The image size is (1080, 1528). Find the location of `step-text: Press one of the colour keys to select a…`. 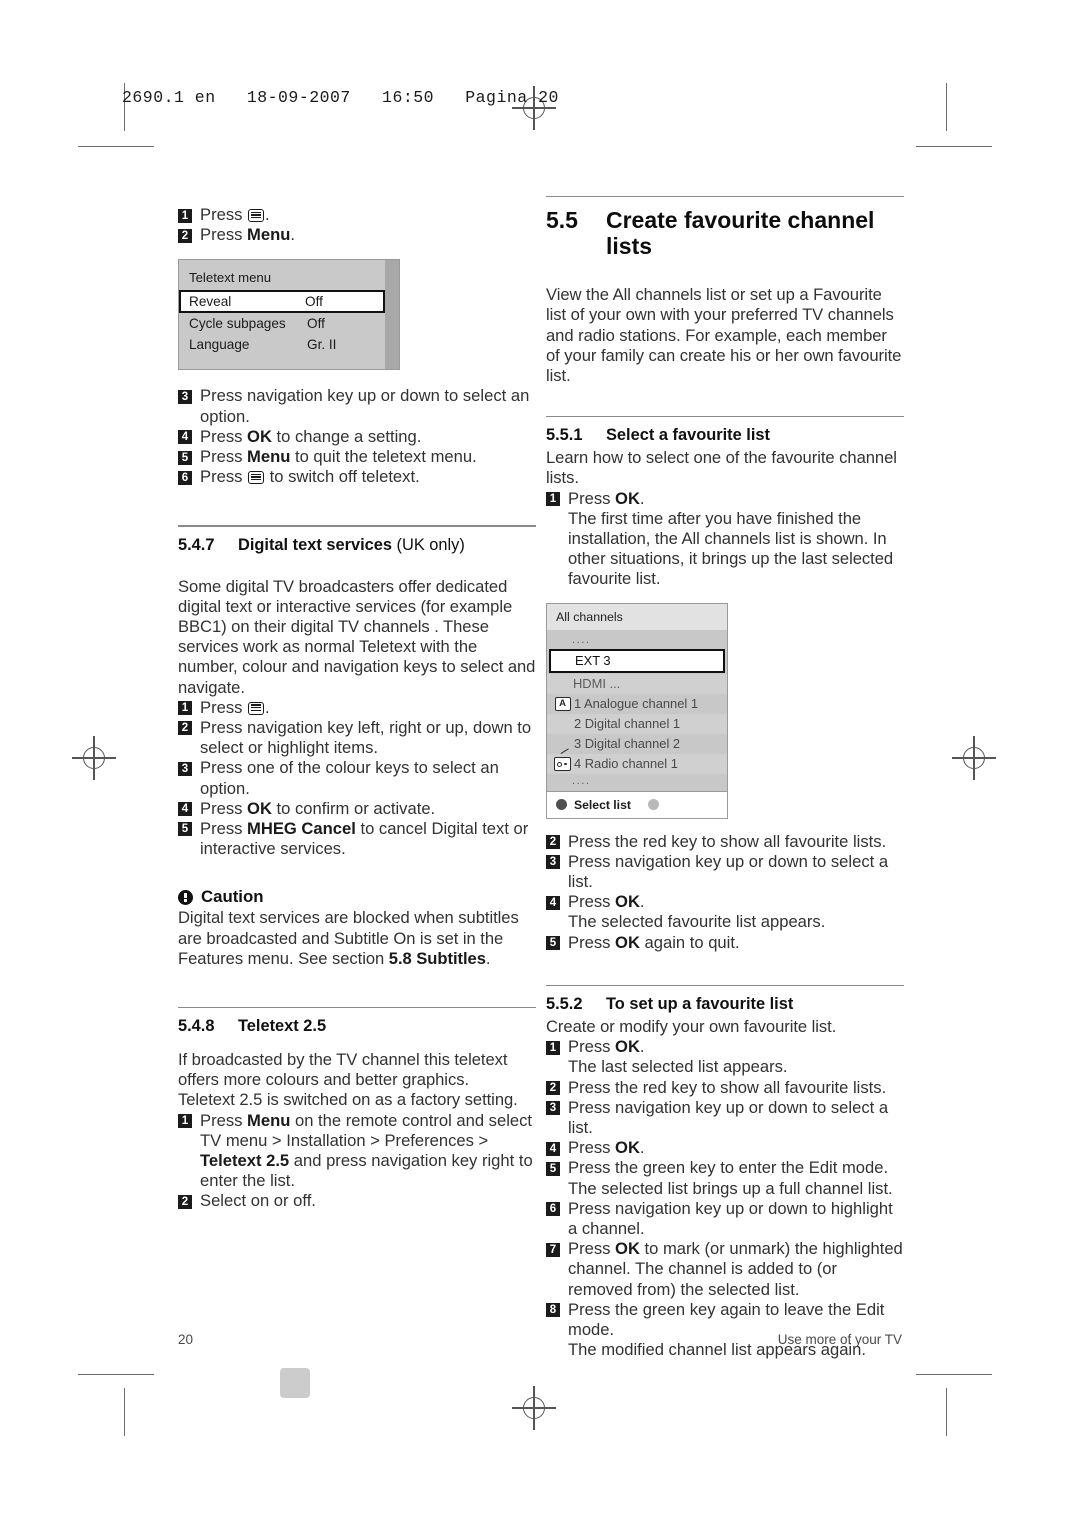

step-text: Press one of the colour keys to select a… is located at coordinates (349, 778).